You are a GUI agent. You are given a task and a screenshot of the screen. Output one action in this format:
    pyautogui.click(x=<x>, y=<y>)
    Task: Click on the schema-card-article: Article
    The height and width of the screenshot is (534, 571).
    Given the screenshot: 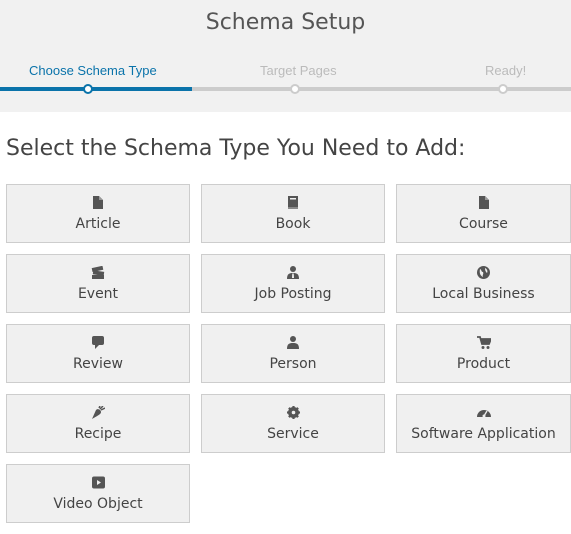 What is the action you would take?
    pyautogui.click(x=98, y=213)
    